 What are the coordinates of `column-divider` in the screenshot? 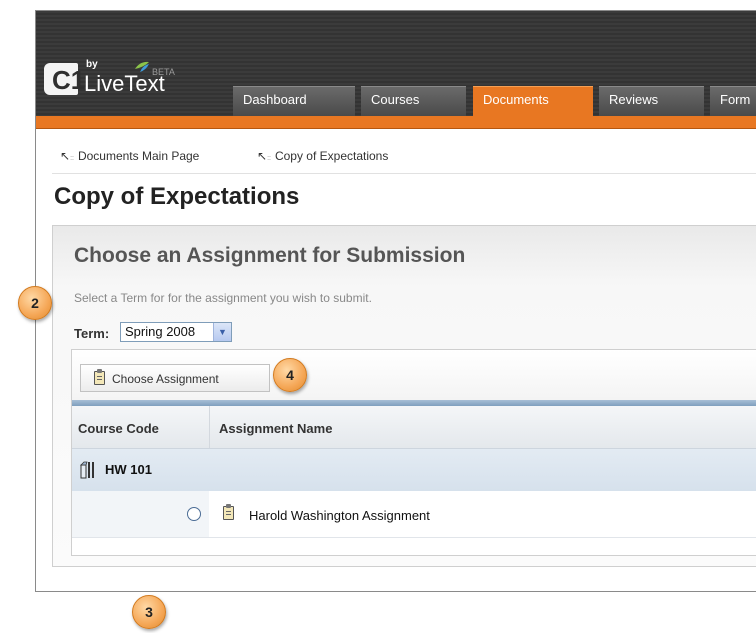 It's located at (209, 427).